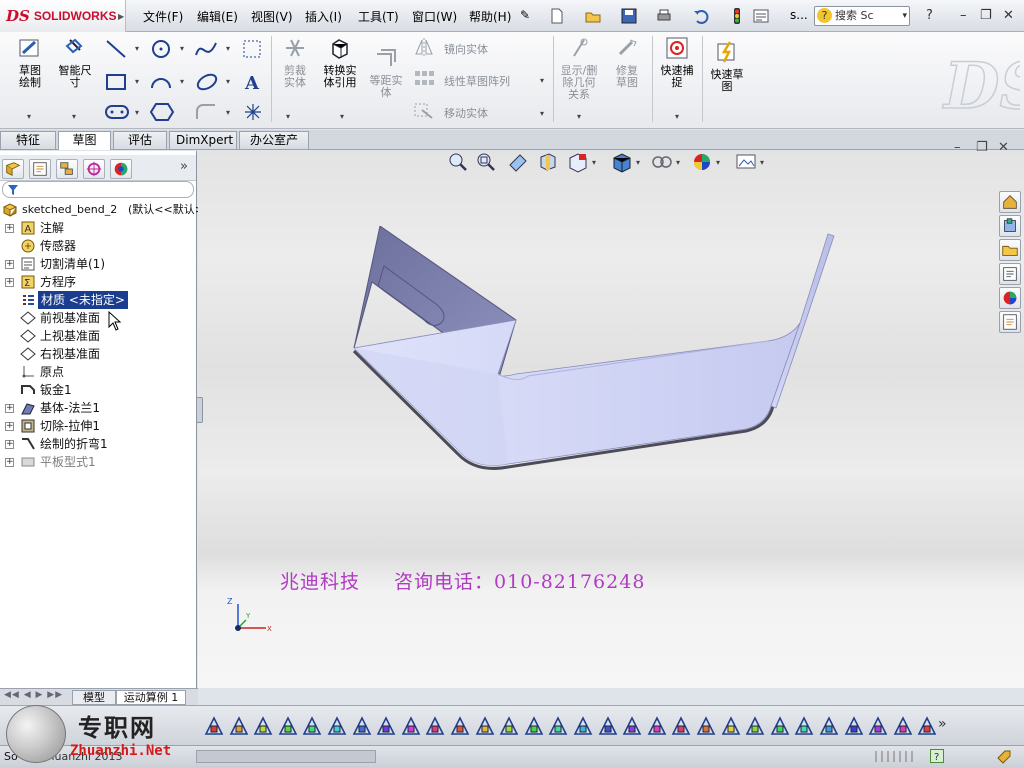 The width and height of the screenshot is (1024, 768). What do you see at coordinates (460, 726) in the screenshot?
I see `rib-icon` at bounding box center [460, 726].